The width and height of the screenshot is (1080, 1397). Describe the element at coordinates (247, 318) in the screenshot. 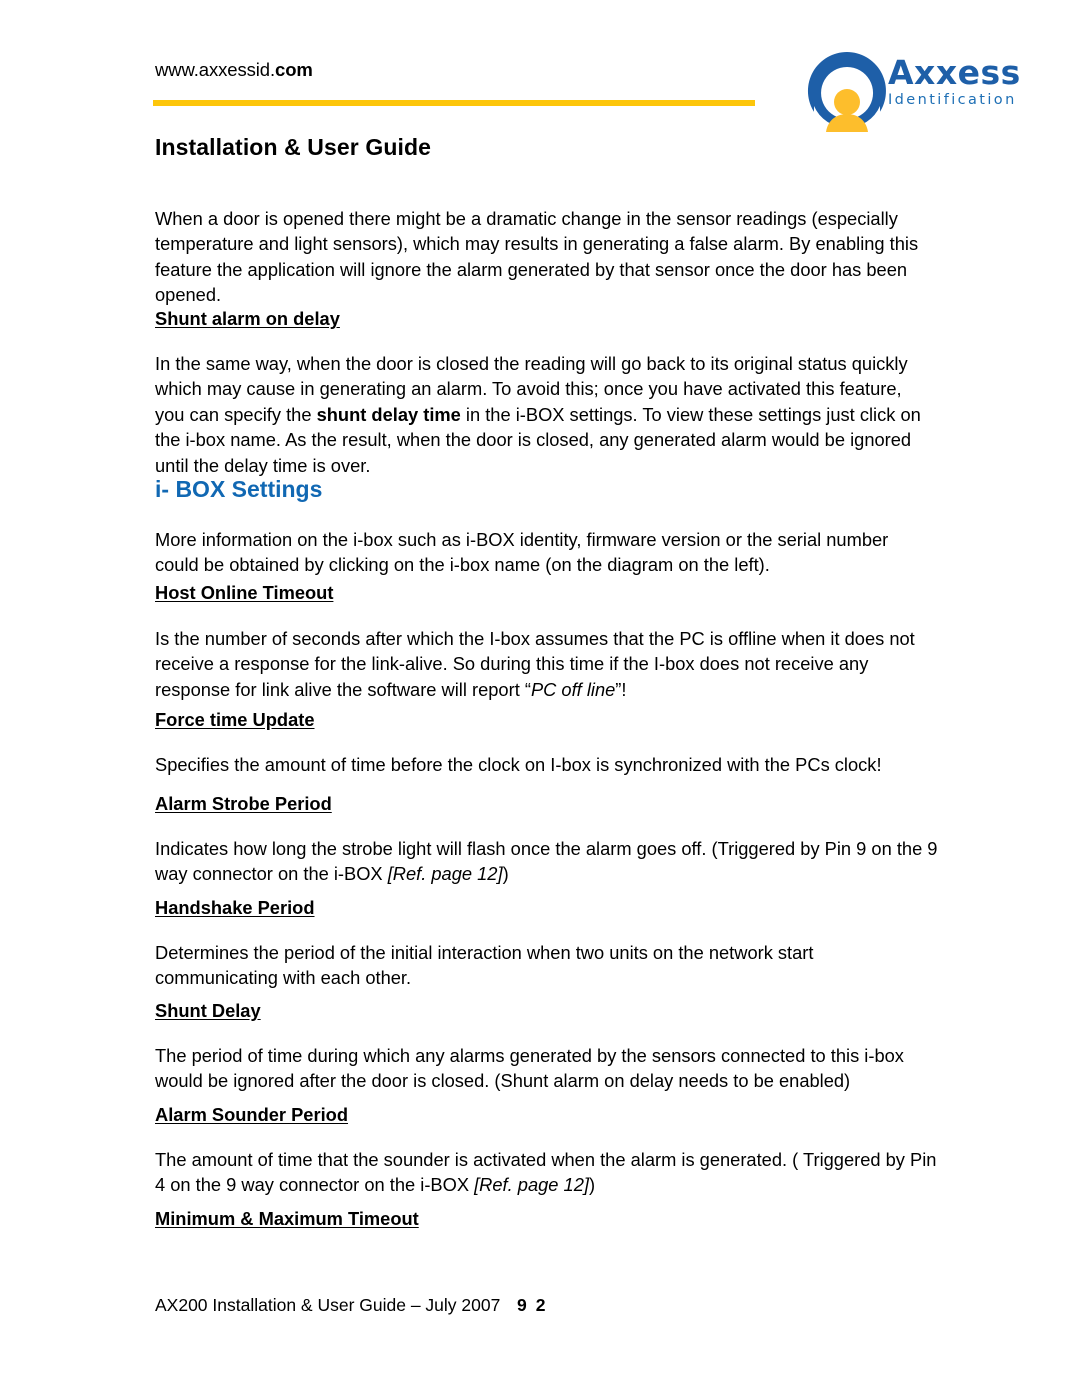

I see `heading-shunt-alarm-on-delay: Shunt alarm on delay` at that location.